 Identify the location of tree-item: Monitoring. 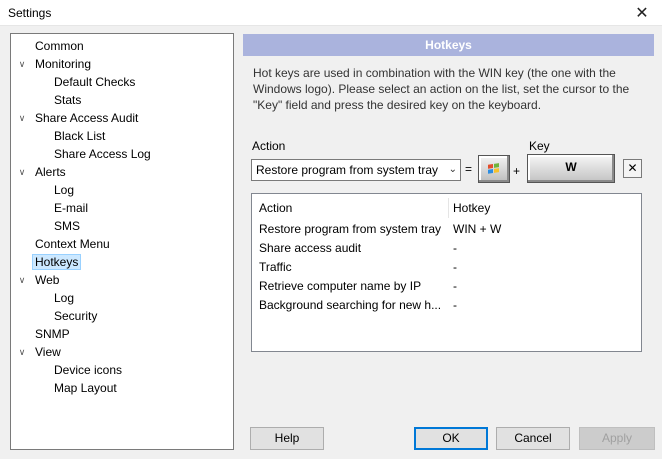
(63, 64).